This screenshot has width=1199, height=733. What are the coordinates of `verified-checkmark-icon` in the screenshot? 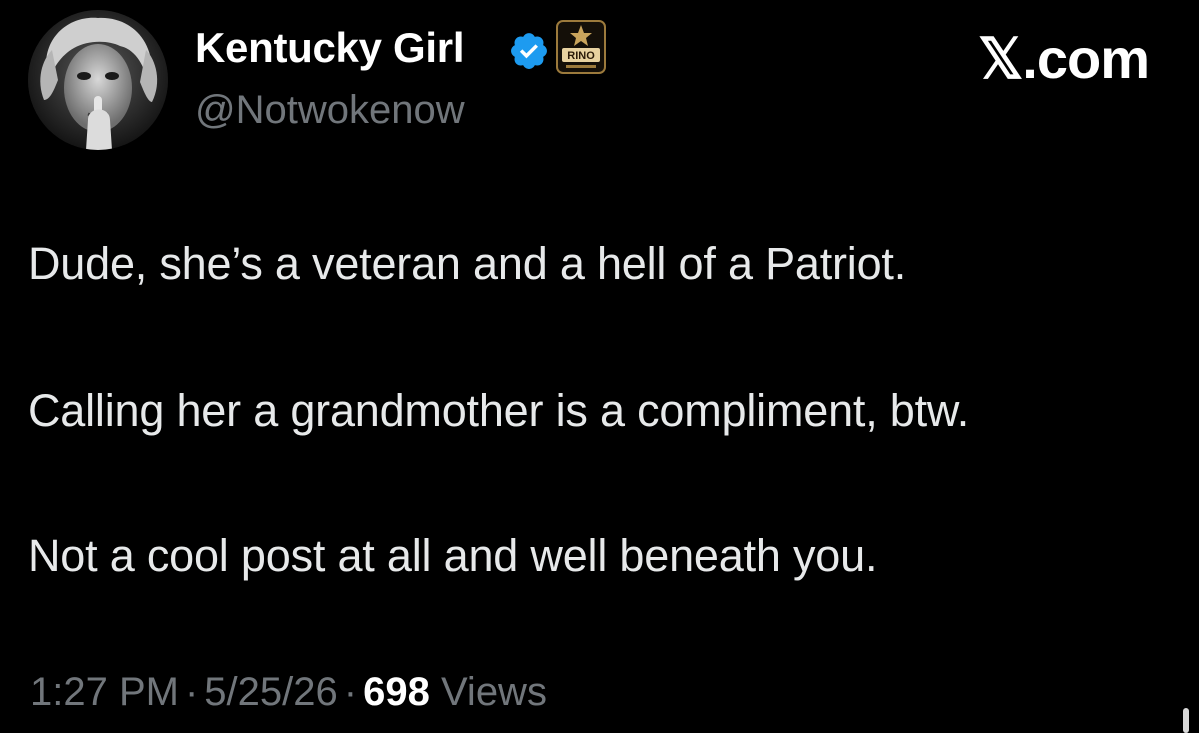 It's located at (529, 51).